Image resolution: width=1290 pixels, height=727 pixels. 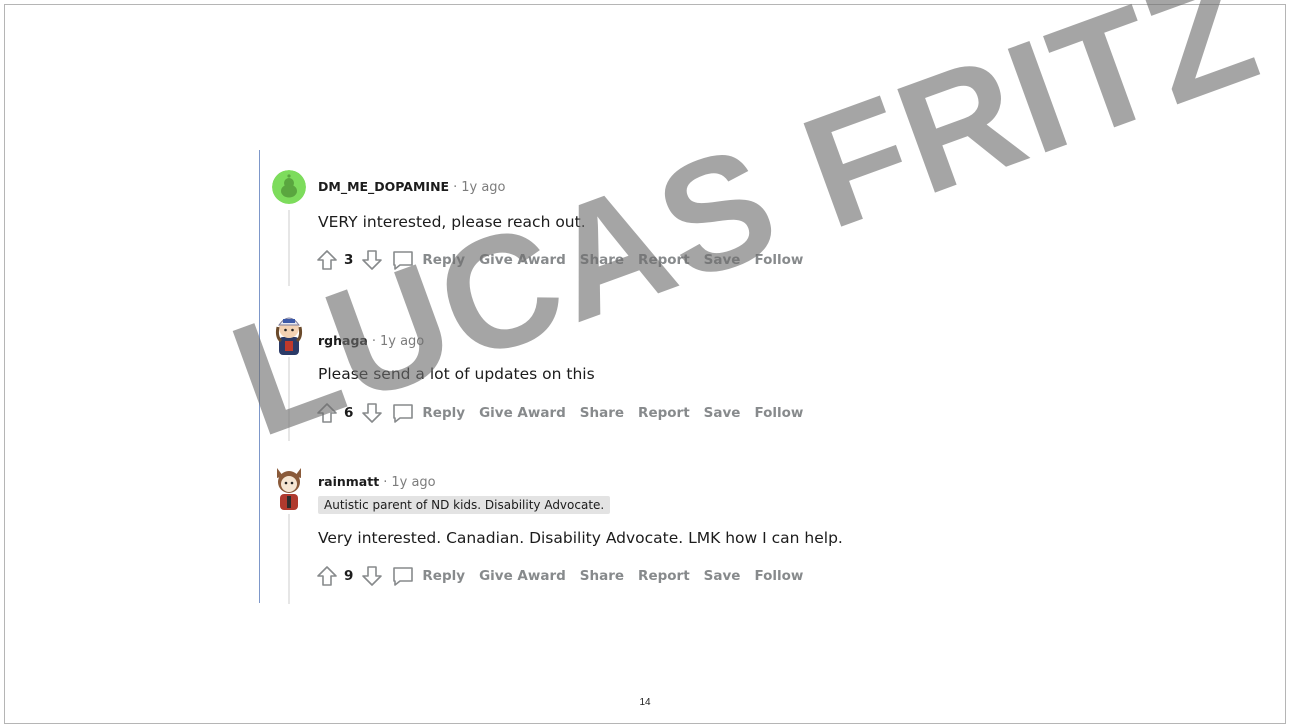 I want to click on comment-body: Please send a lot of updates on this, so click(x=456, y=374).